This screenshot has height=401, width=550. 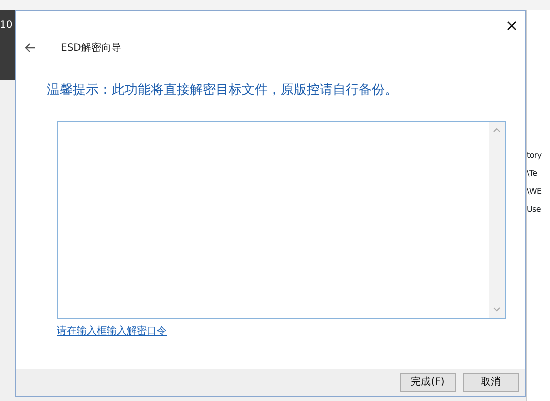 I want to click on dialog-title: ESD解密向导, so click(x=91, y=49).